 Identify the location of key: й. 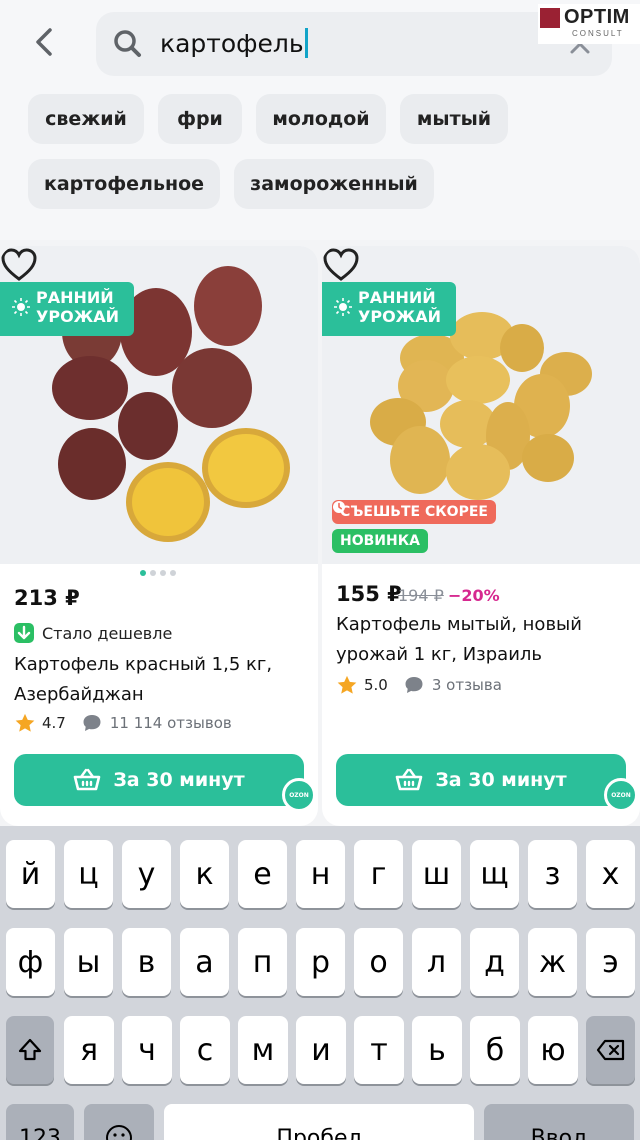
(30, 874).